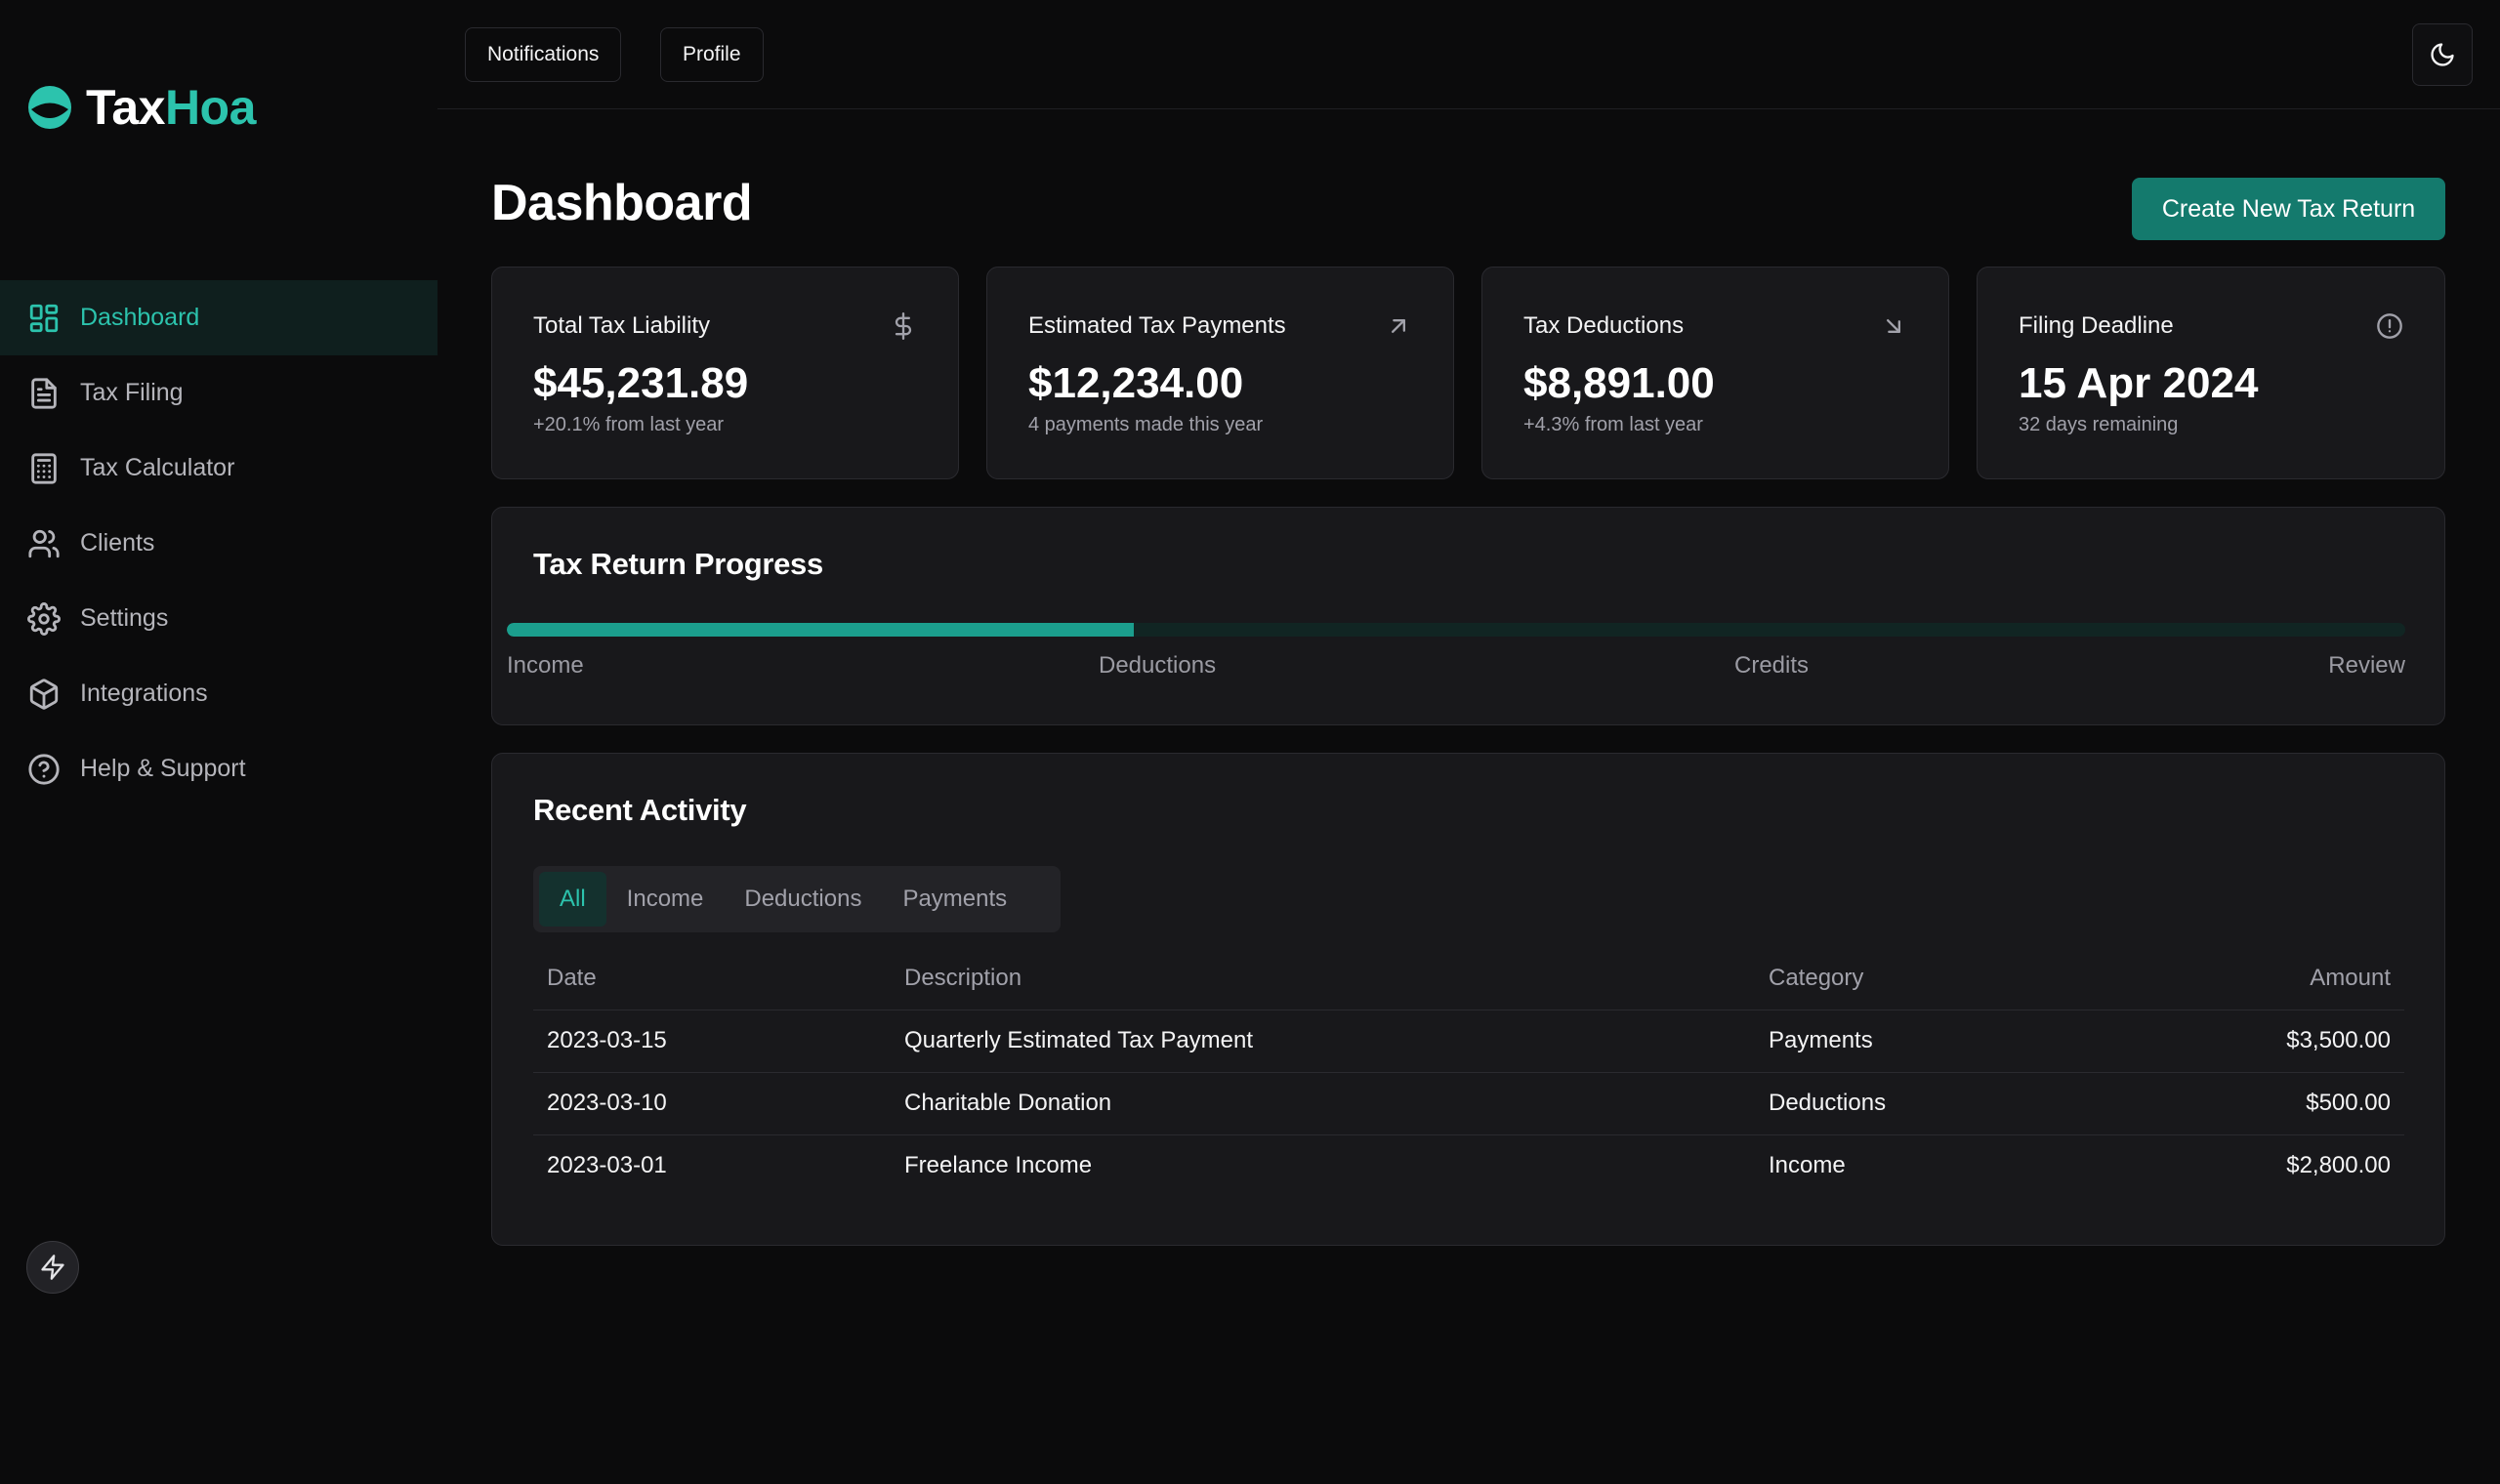 The image size is (2500, 1484). I want to click on column-header-description: Description, so click(1323, 979).